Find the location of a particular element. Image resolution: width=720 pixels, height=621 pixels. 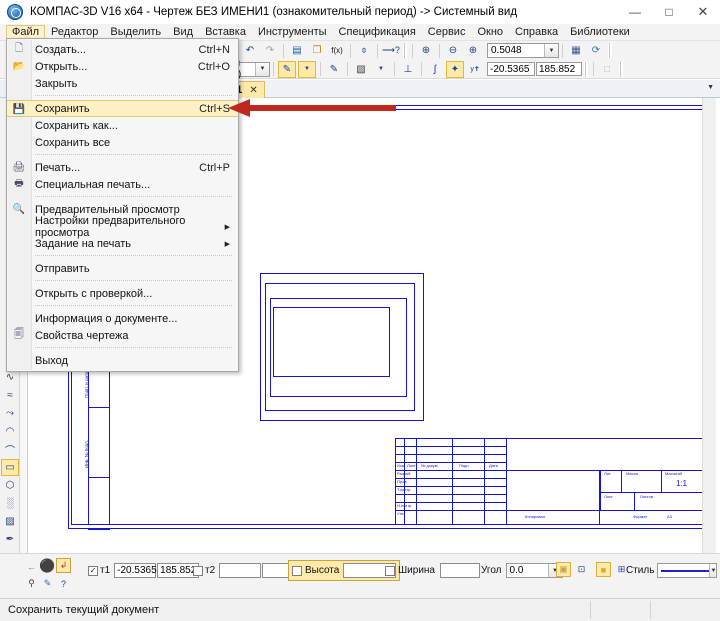

close-button: ✕ is located at coordinates (703, 12).